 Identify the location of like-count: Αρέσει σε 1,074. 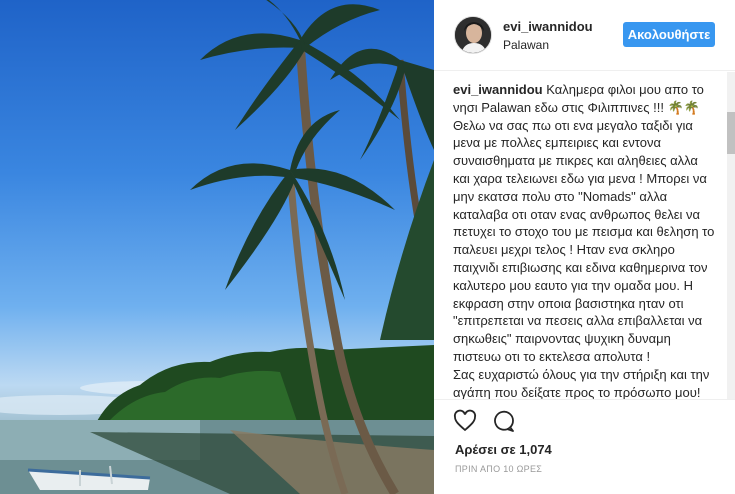
(503, 449).